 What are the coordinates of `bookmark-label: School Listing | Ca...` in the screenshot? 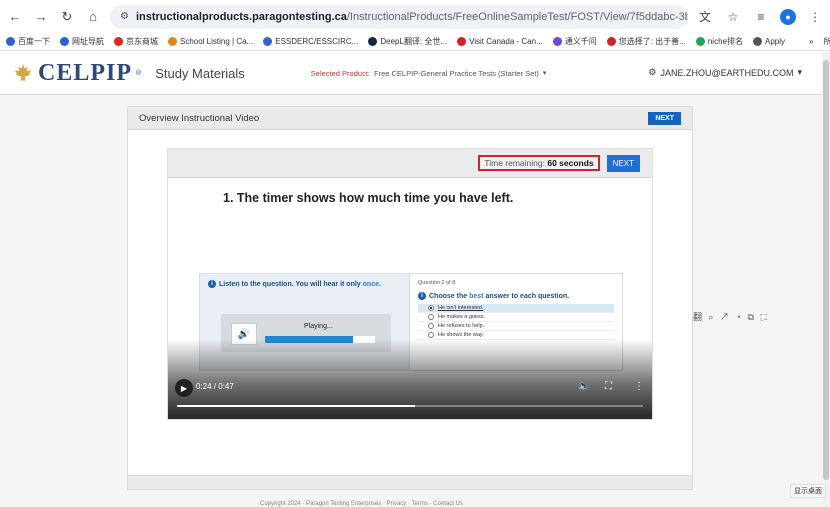 It's located at (217, 41).